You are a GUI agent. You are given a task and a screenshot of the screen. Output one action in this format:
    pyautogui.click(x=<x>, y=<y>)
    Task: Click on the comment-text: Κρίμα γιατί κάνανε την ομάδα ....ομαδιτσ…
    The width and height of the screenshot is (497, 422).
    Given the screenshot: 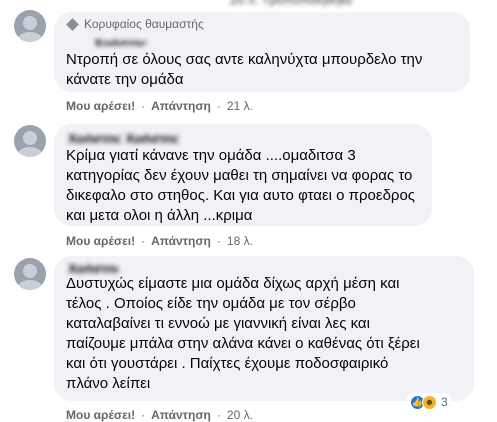 What is the action you would take?
    pyautogui.click(x=241, y=185)
    